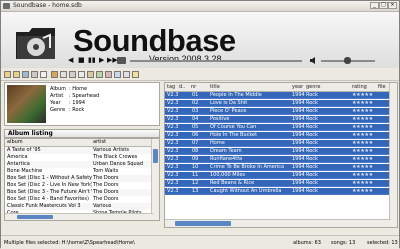 This screenshot has width=400, height=249. Describe the element at coordinates (79, 171) in the screenshot. I see `album-list-item: Bone Machine Tom Waits` at that location.